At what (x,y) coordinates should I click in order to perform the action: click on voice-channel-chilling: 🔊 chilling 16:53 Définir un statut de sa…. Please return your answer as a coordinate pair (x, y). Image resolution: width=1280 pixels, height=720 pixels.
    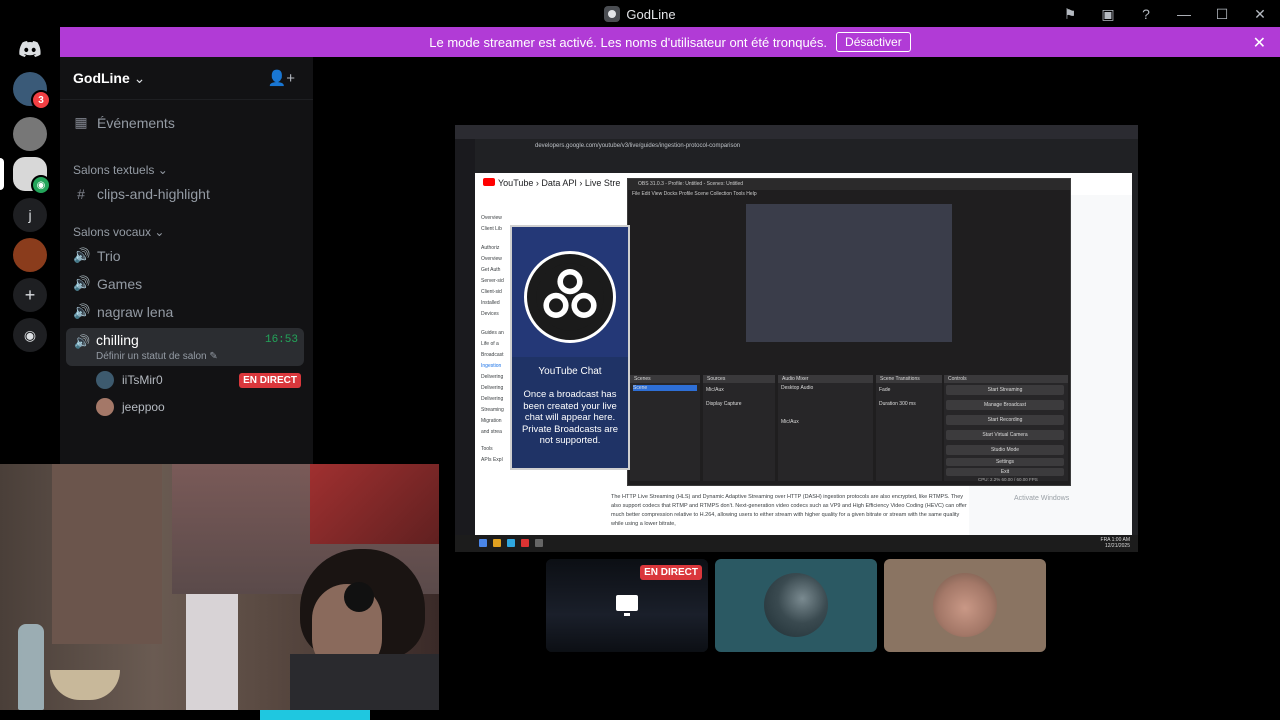
    Looking at the image, I should click on (185, 347).